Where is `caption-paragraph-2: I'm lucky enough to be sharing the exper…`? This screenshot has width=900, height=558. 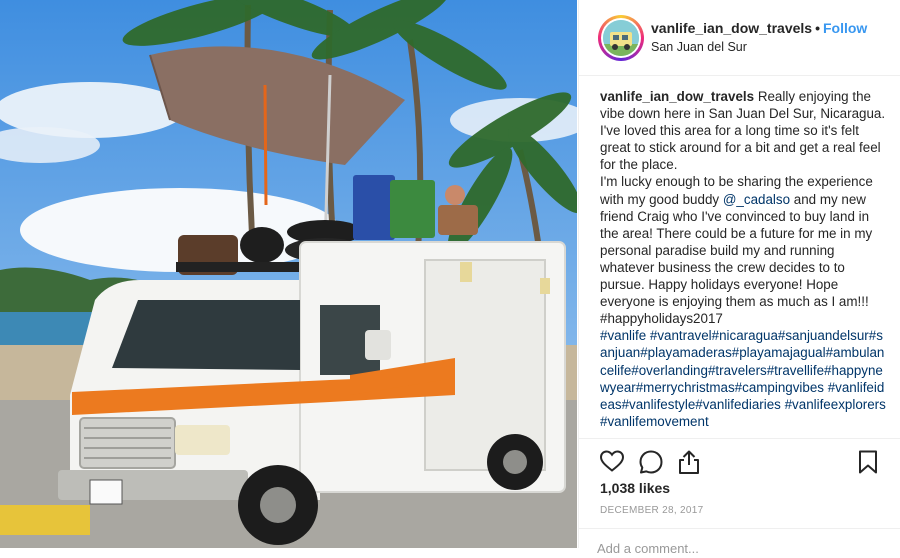 caption-paragraph-2: I'm lucky enough to be sharing the exper… is located at coordinates (745, 250).